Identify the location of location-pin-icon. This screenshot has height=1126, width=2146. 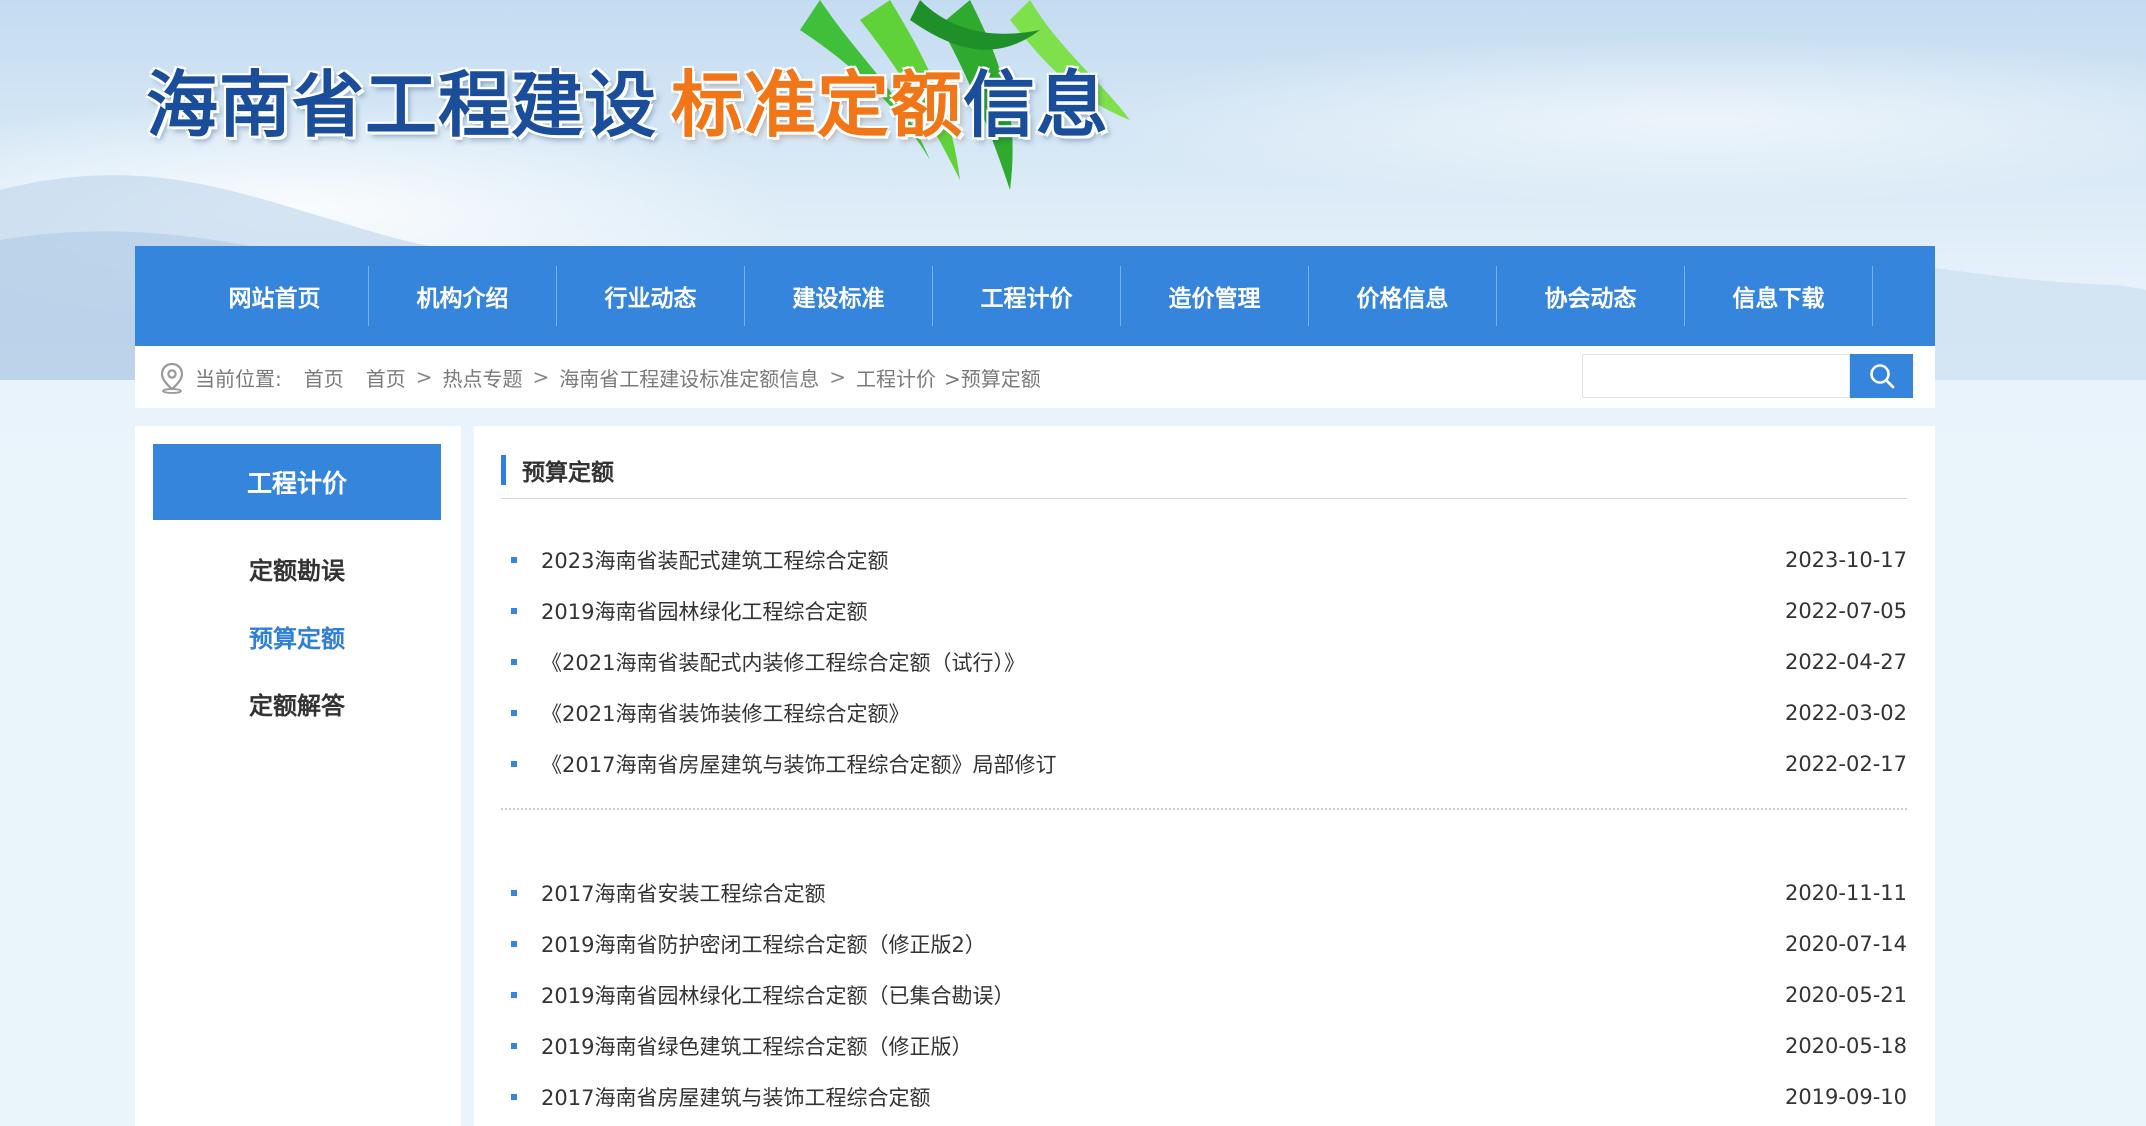
(172, 378).